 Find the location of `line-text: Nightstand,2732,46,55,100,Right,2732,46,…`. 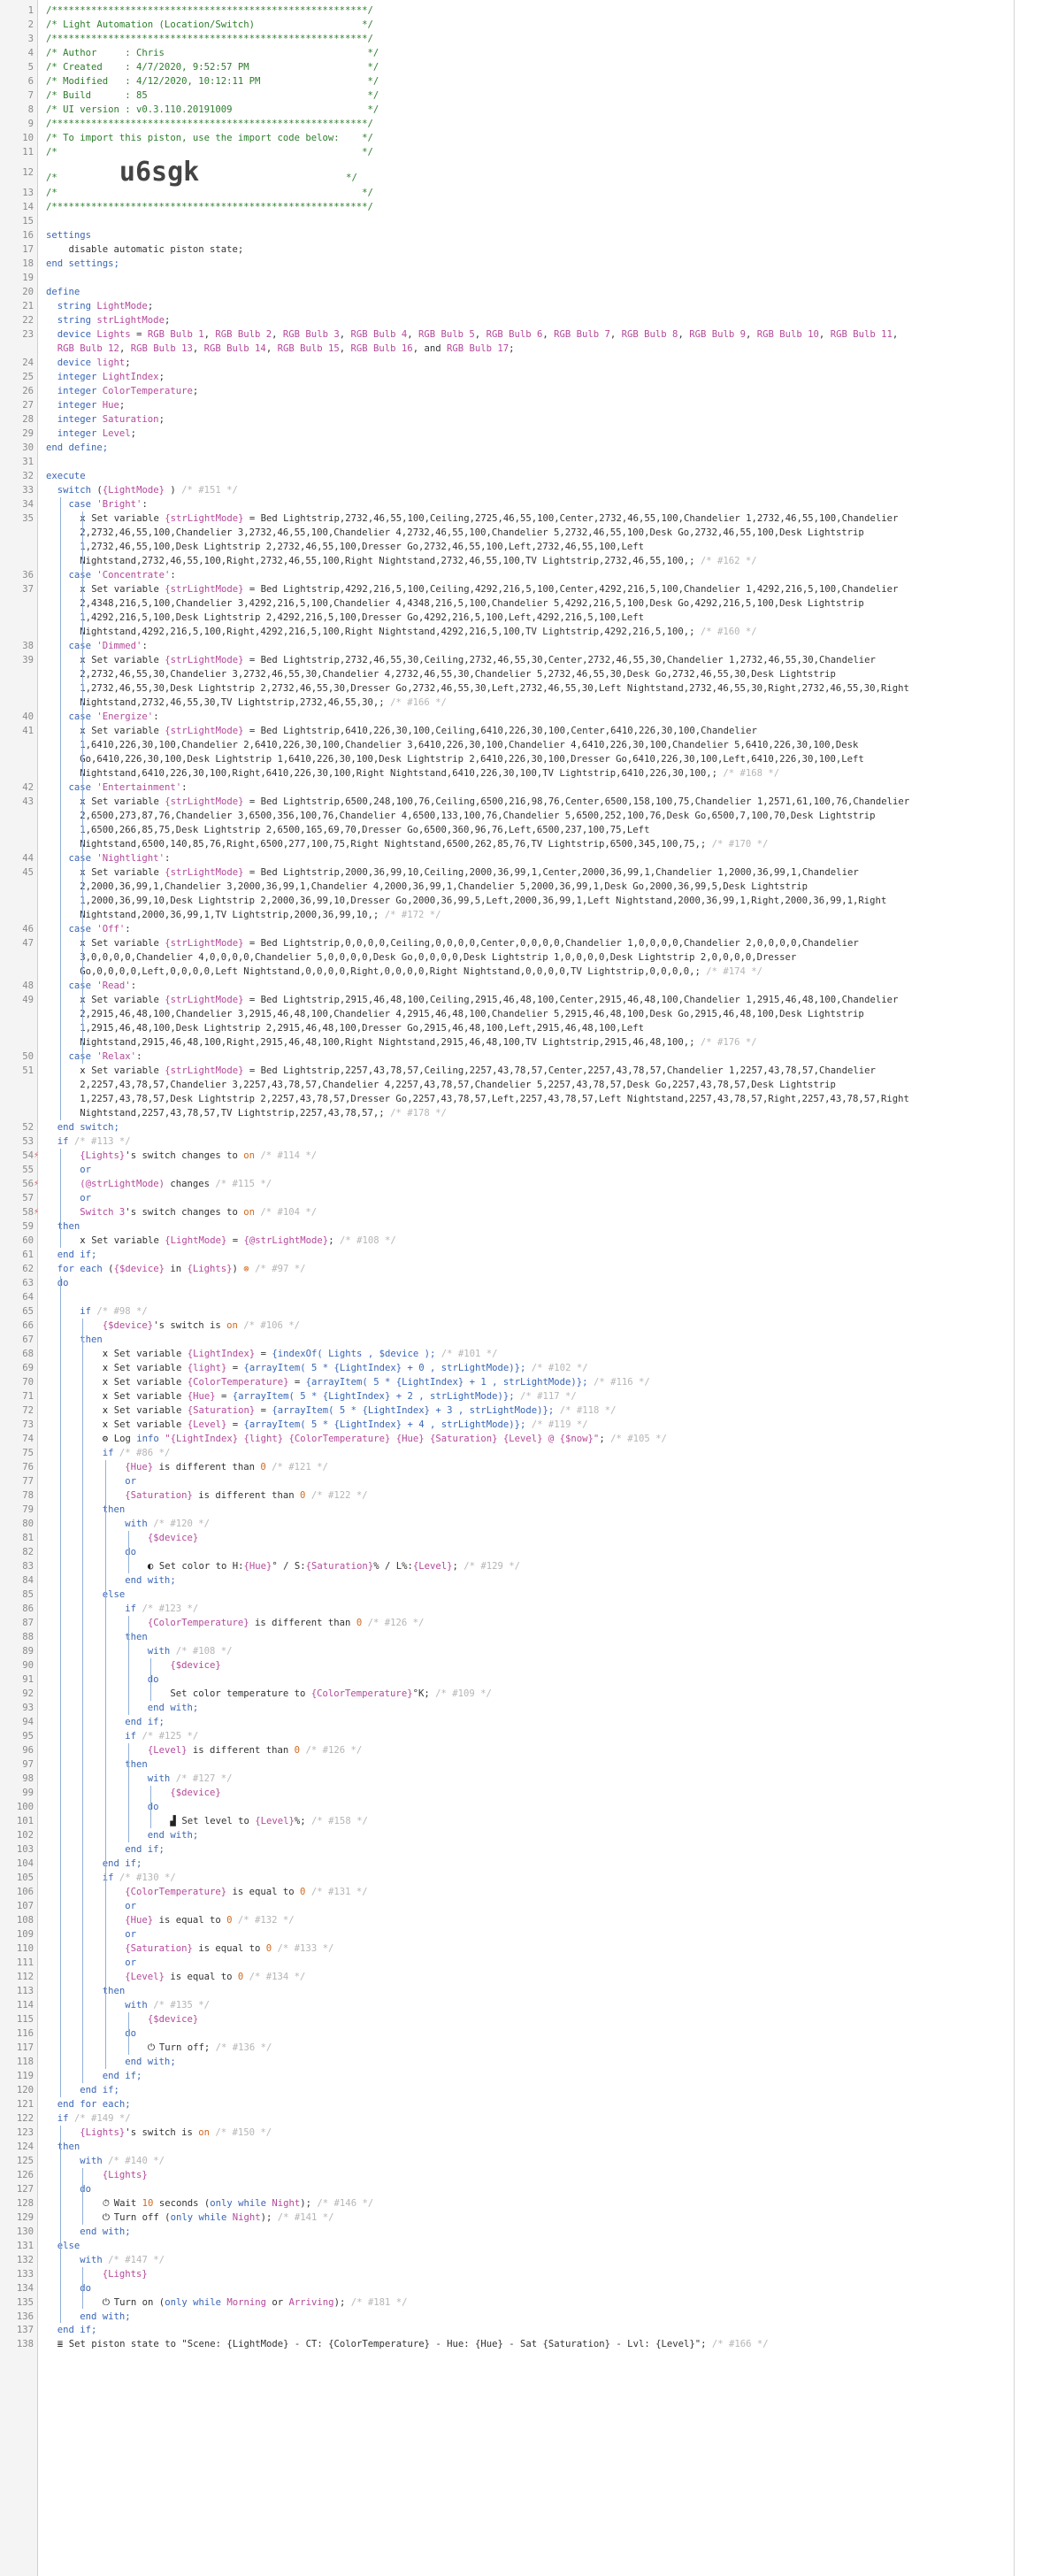

line-text: Nightstand,2732,46,55,100,Right,2732,46,… is located at coordinates (401, 561).